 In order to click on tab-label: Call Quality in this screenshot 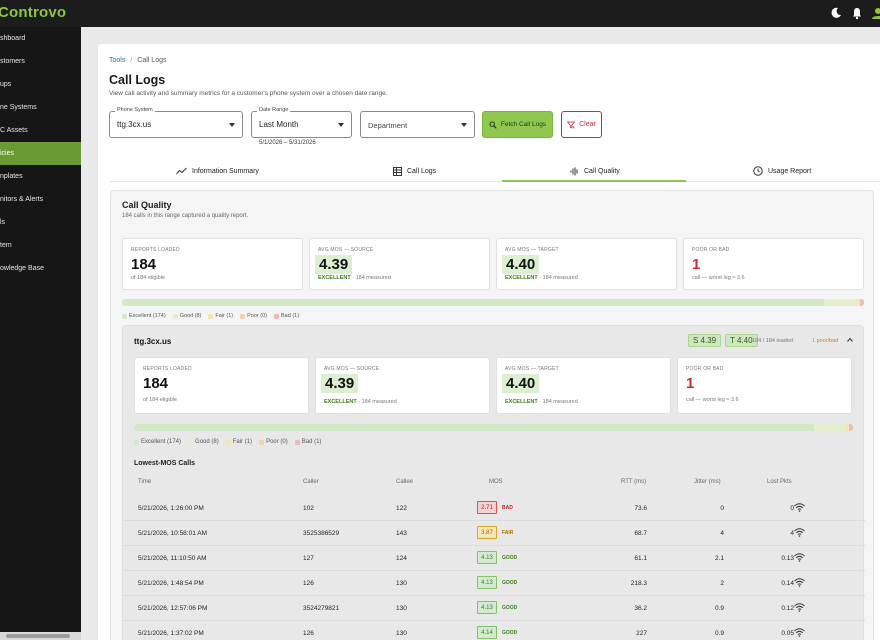, I will do `click(602, 171)`.